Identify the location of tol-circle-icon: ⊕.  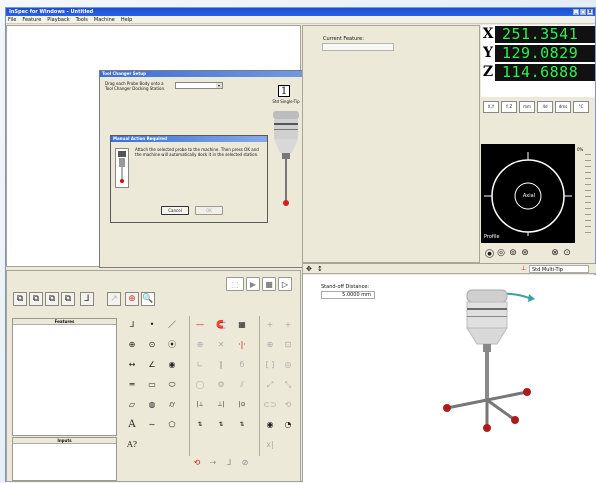
(270, 345).